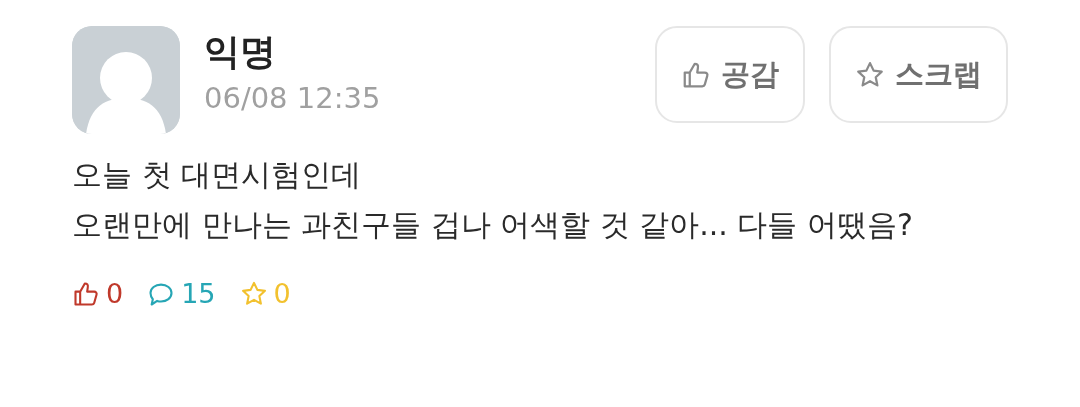 Image resolution: width=1080 pixels, height=407 pixels. What do you see at coordinates (870, 74) in the screenshot?
I see `star-icon` at bounding box center [870, 74].